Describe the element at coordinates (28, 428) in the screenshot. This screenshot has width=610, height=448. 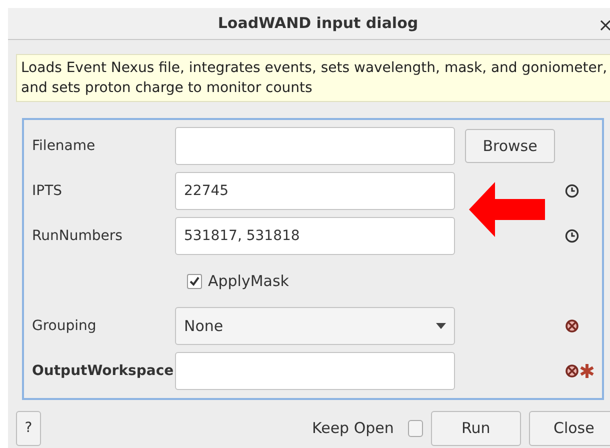
I see `help-button: ?` at that location.